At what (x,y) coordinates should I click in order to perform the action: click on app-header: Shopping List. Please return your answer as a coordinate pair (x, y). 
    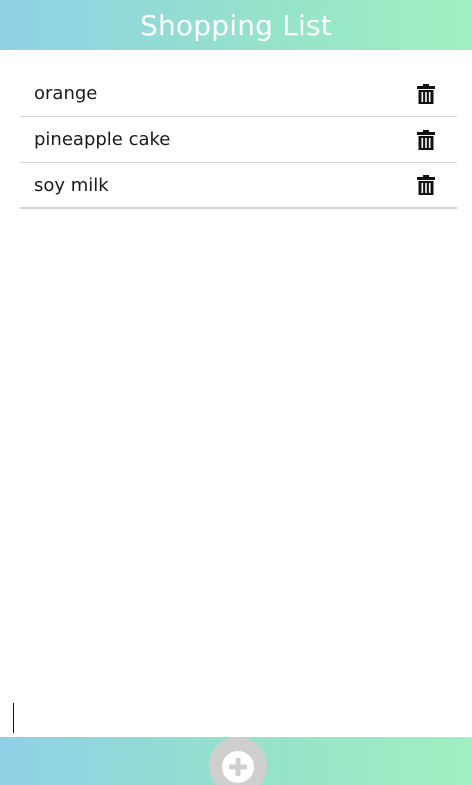
    Looking at the image, I should click on (236, 25).